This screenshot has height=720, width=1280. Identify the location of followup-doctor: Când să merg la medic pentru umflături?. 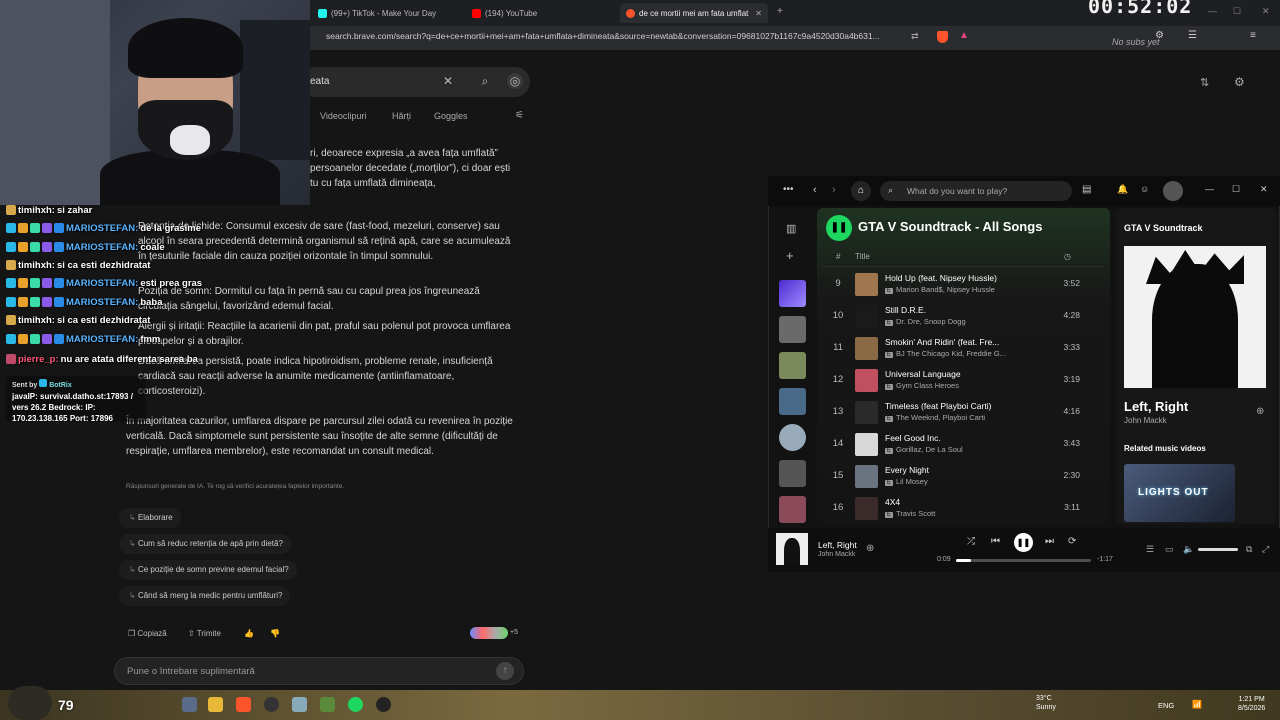
(205, 596).